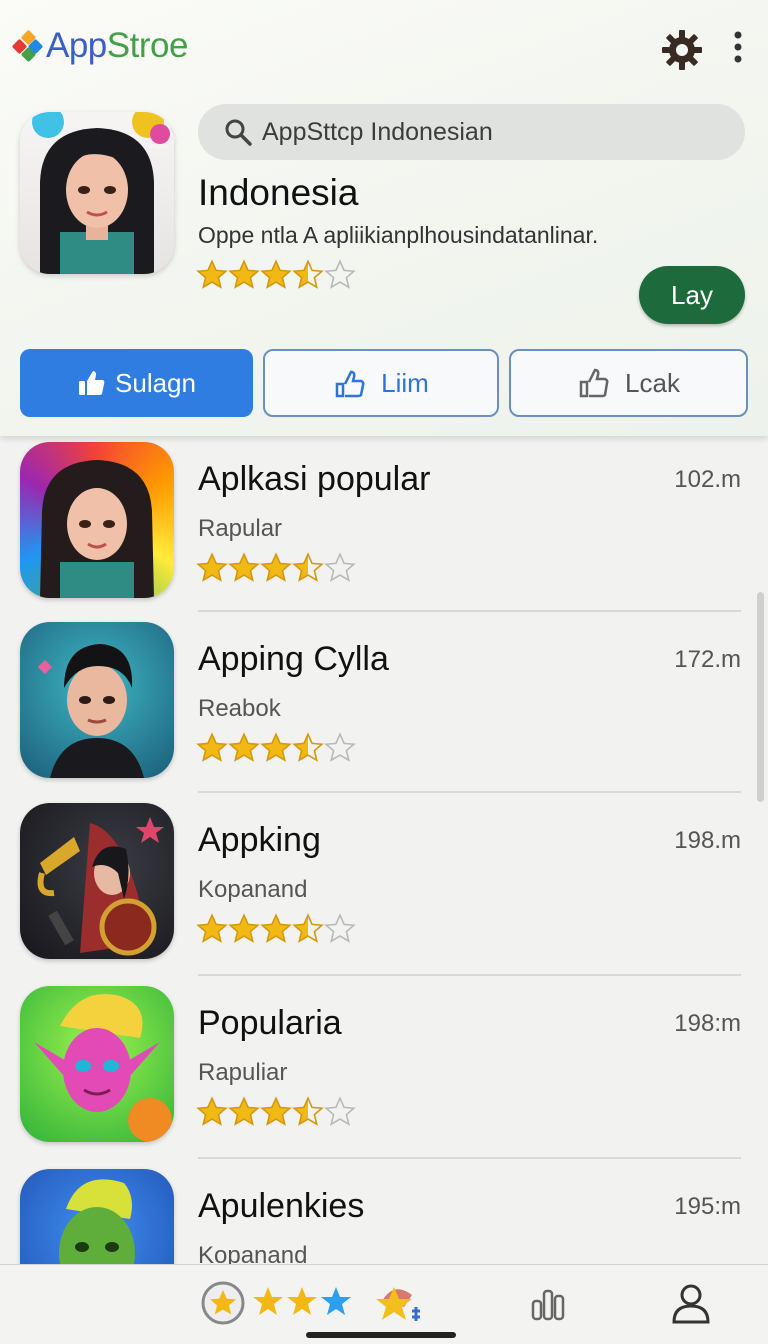 The width and height of the screenshot is (768, 1344). Describe the element at coordinates (243, 1072) in the screenshot. I see `app-category: Rapuliar` at that location.